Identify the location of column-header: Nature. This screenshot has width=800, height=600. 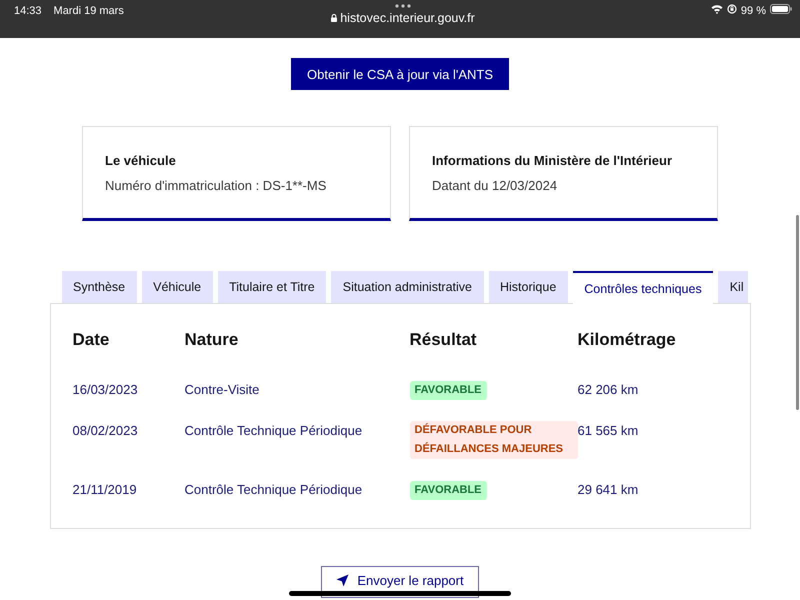
(212, 340).